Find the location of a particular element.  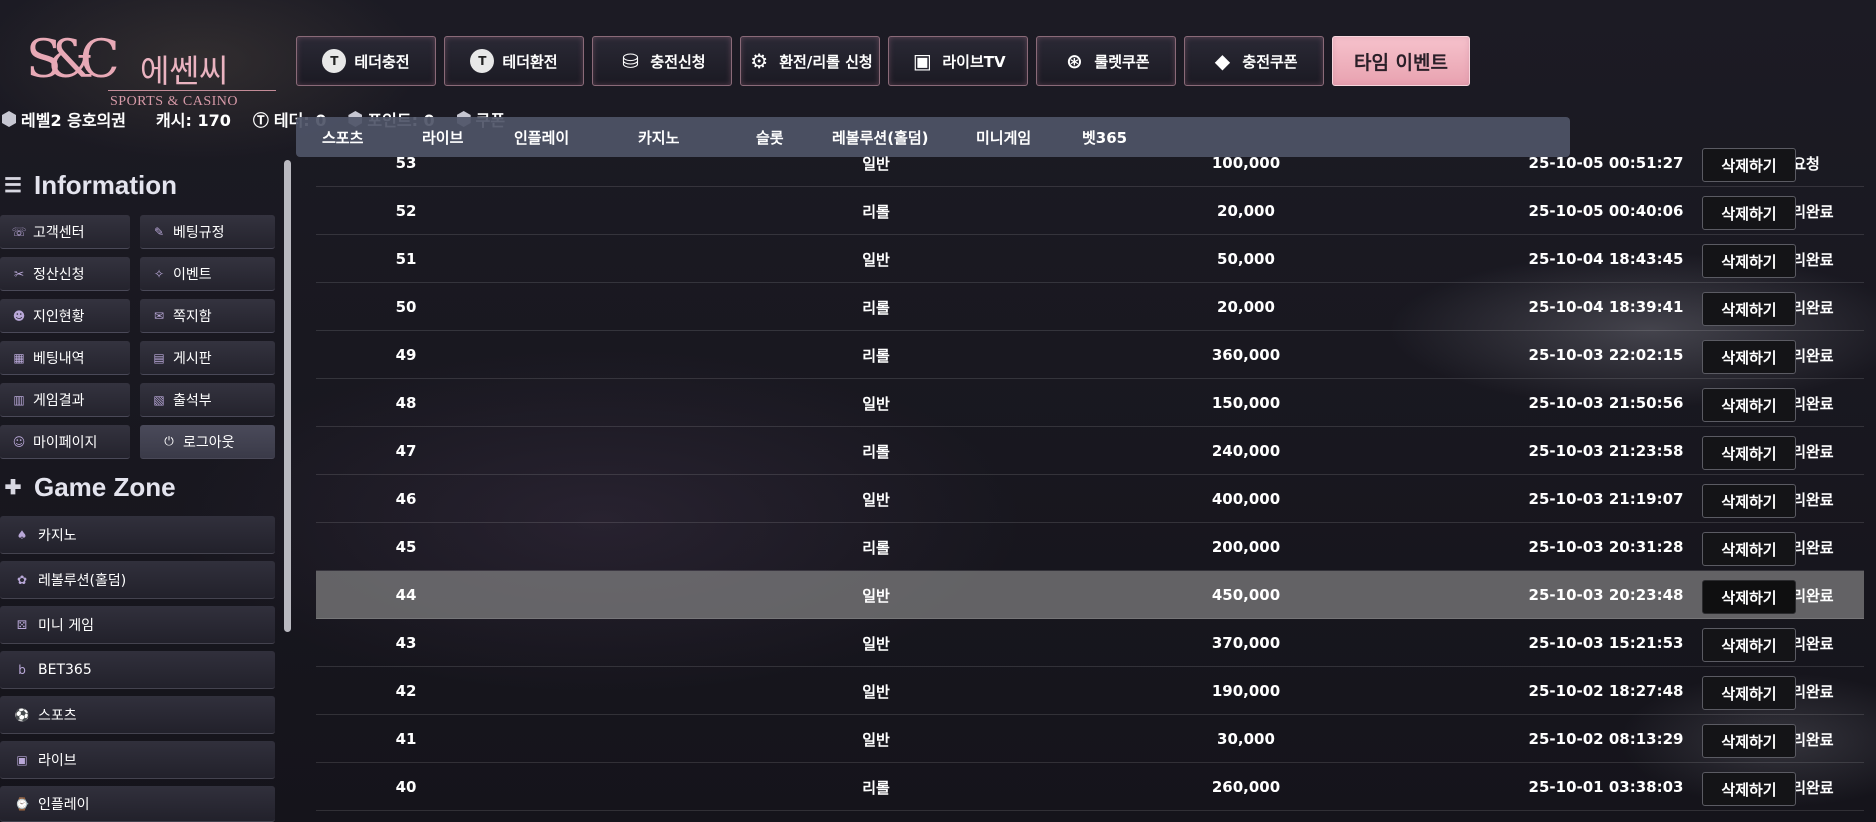

game-item-live: ▣ 라이브 is located at coordinates (137, 760).